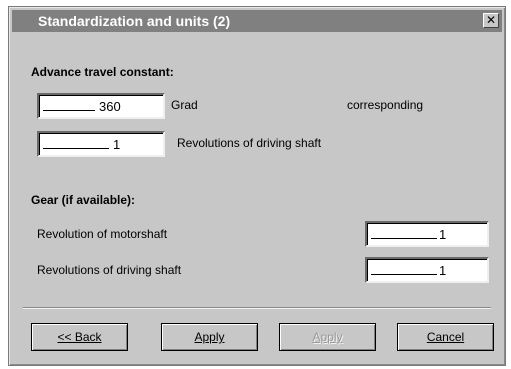 This screenshot has height=369, width=511. Describe the element at coordinates (109, 270) in the screenshot. I see `driving-shaft-label: Revolutions of driving shaft` at that location.